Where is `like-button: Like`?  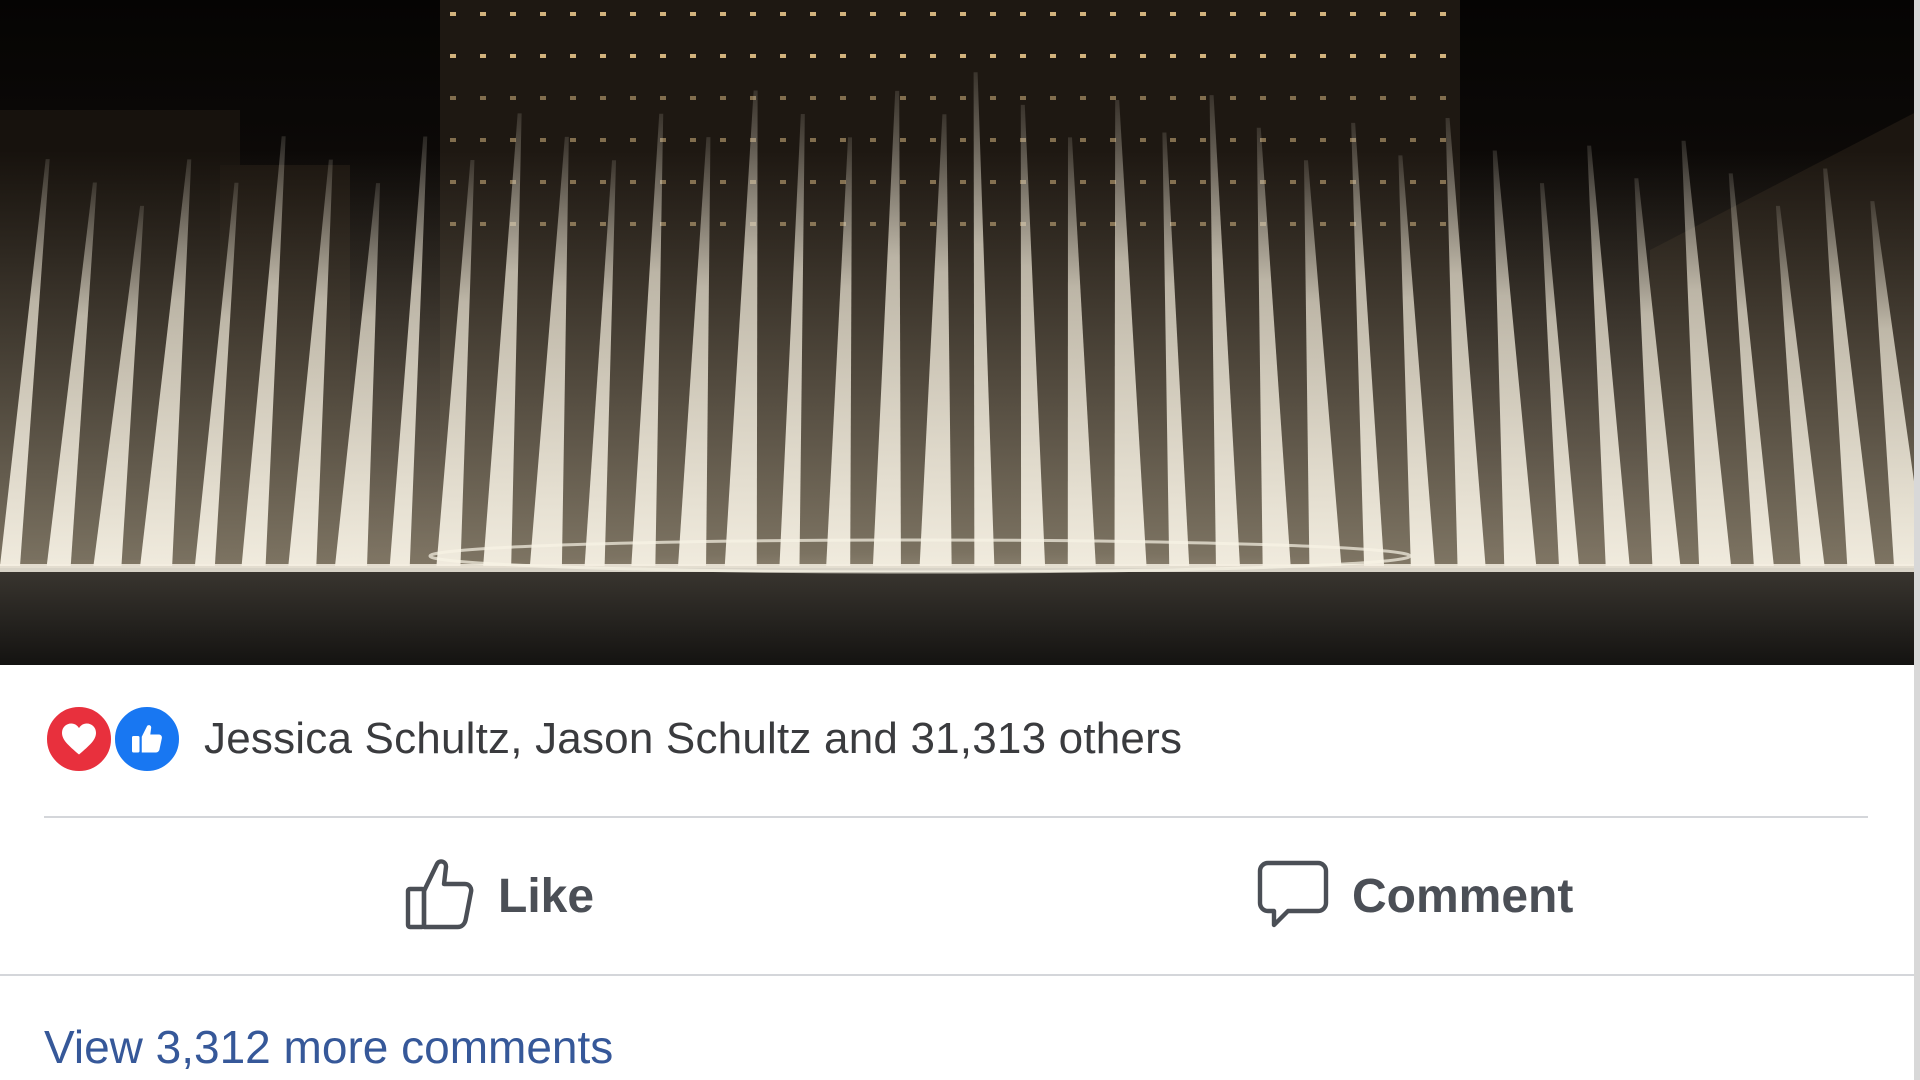
like-button: Like is located at coordinates (499, 896).